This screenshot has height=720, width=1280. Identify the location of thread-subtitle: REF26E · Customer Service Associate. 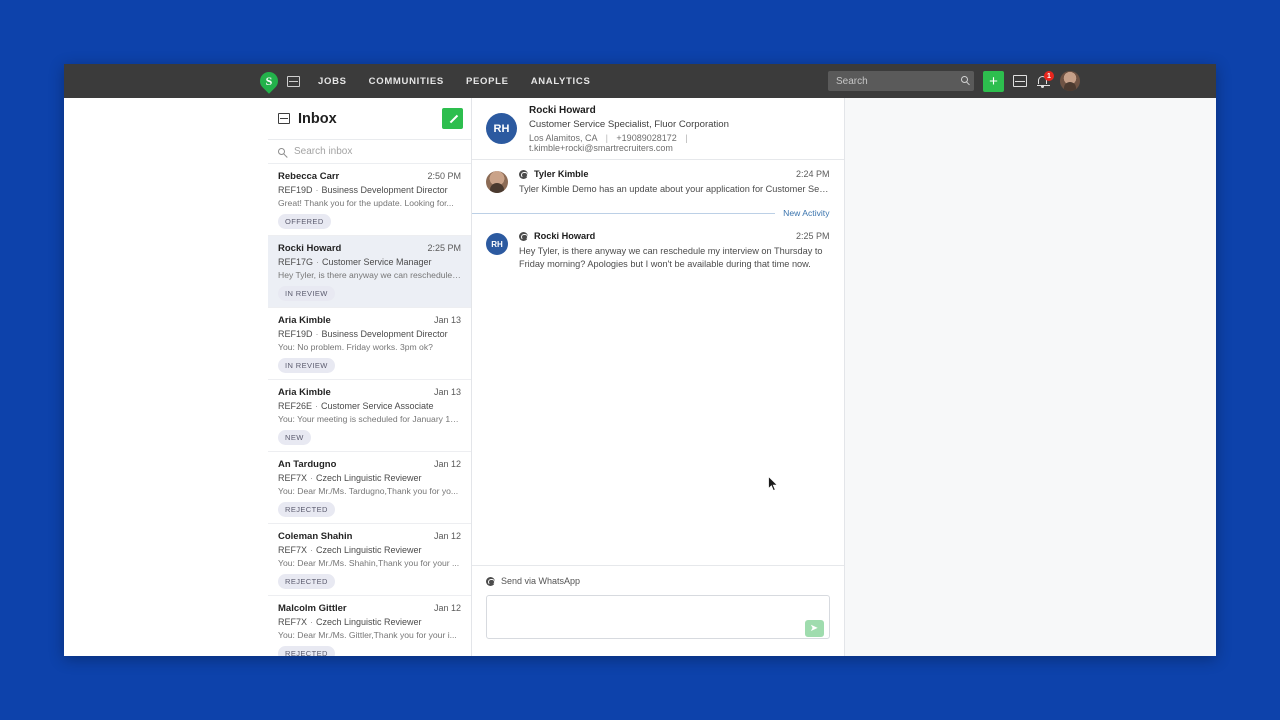
(369, 406).